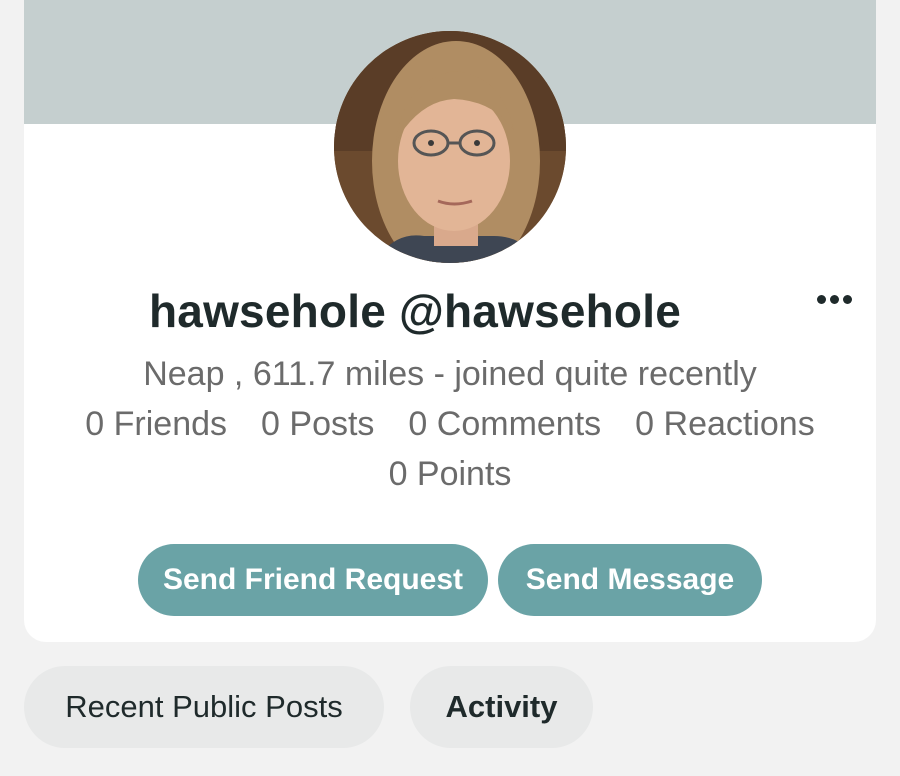  Describe the element at coordinates (156, 424) in the screenshot. I see `stat-friends: 0 Friends` at that location.